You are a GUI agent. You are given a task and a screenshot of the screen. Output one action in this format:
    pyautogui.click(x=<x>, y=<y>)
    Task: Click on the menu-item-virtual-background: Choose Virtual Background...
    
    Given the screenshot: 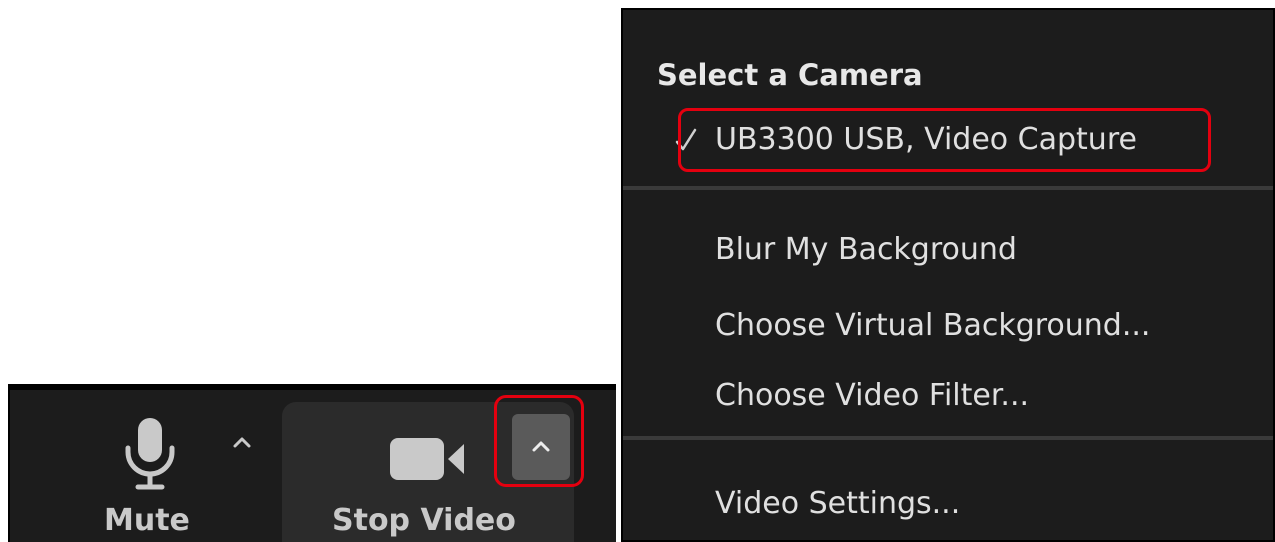 What is the action you would take?
    pyautogui.click(x=932, y=325)
    